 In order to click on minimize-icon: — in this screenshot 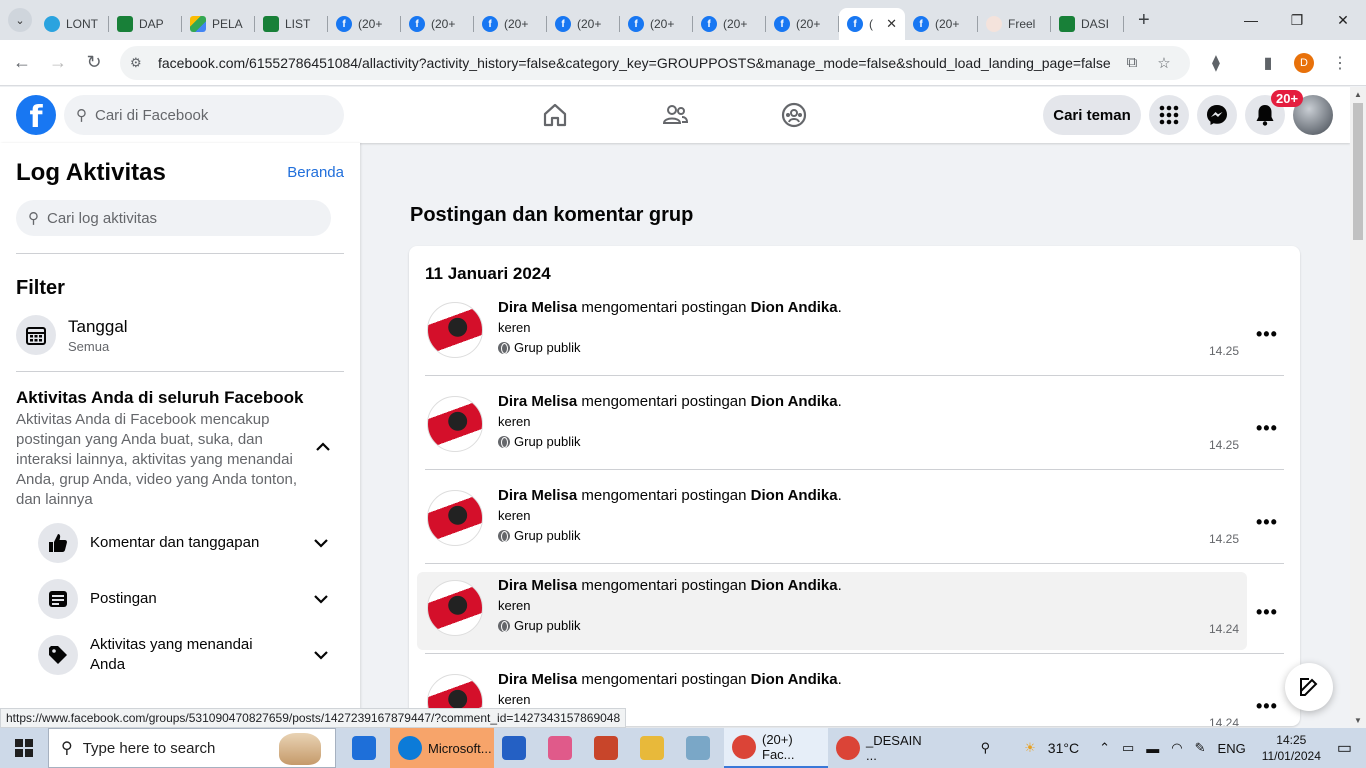, I will do `click(1251, 20)`.